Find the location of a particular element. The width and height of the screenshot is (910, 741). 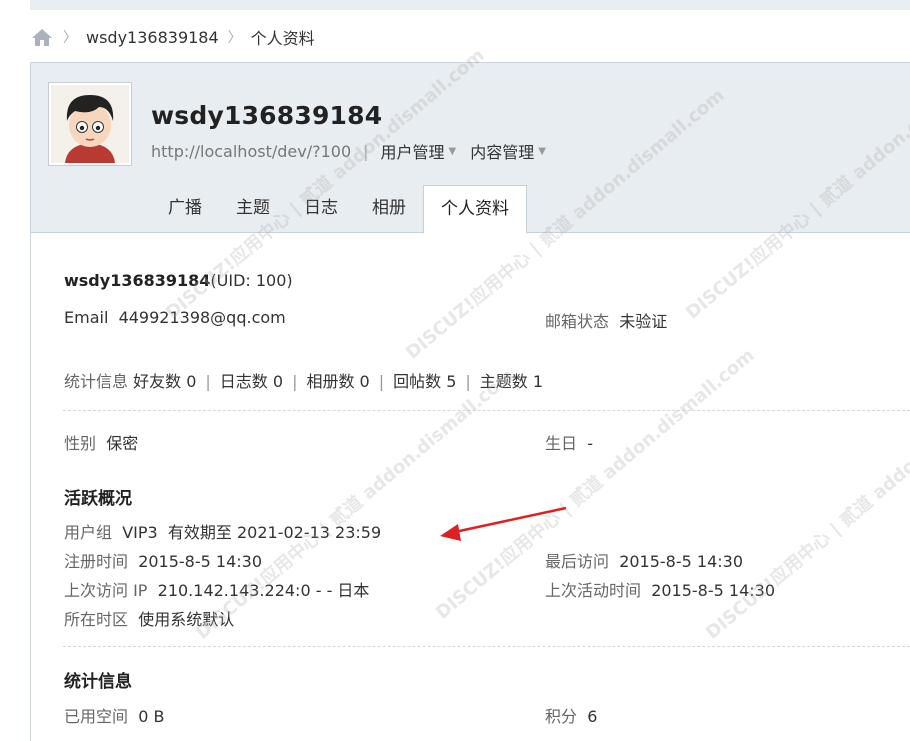

email-status-row: 邮箱状态 未验证 is located at coordinates (606, 320).